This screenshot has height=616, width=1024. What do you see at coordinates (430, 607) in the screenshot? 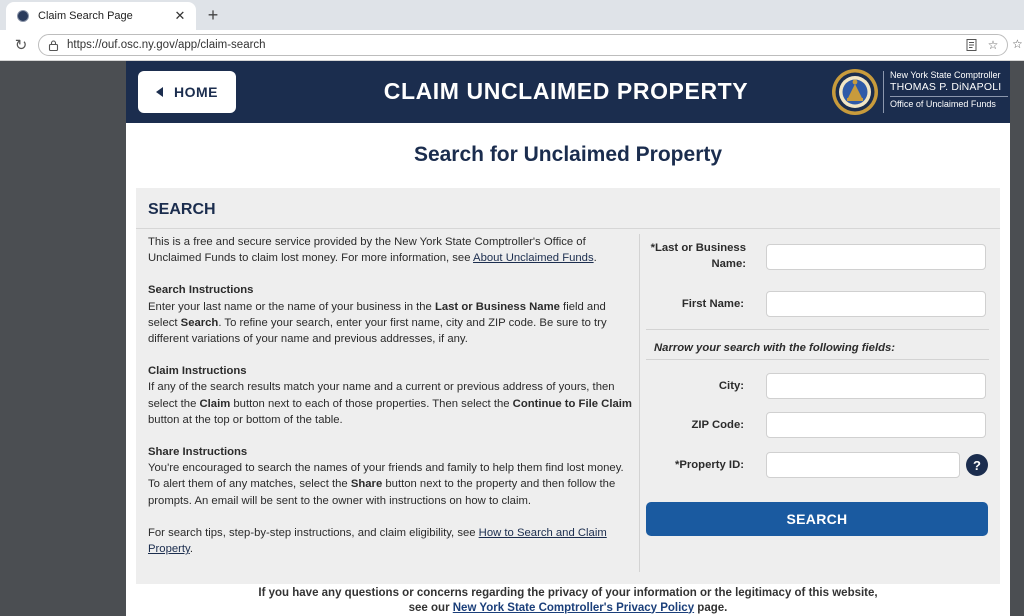
I see `privacy-note-text: see our` at bounding box center [430, 607].